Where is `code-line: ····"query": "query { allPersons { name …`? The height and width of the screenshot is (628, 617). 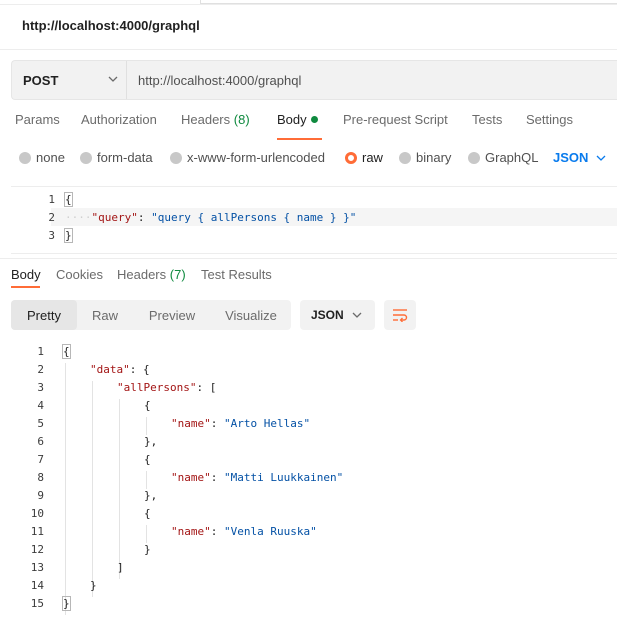 code-line: ····"query": "query { allPersons { name … is located at coordinates (211, 217).